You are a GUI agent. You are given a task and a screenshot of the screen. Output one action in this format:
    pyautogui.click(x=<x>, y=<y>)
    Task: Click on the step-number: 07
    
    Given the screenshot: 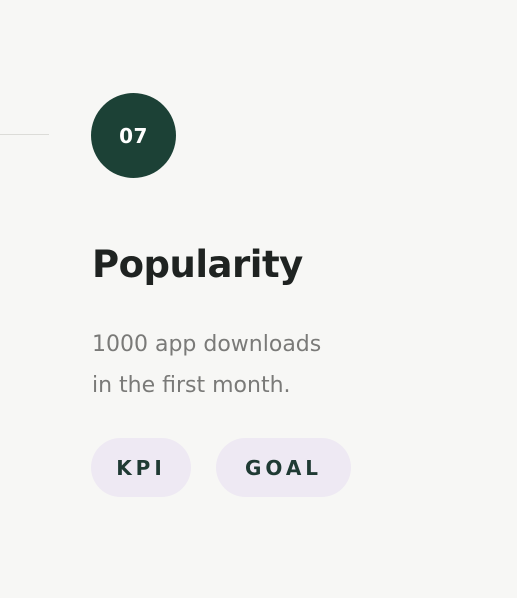 What is the action you would take?
    pyautogui.click(x=133, y=135)
    